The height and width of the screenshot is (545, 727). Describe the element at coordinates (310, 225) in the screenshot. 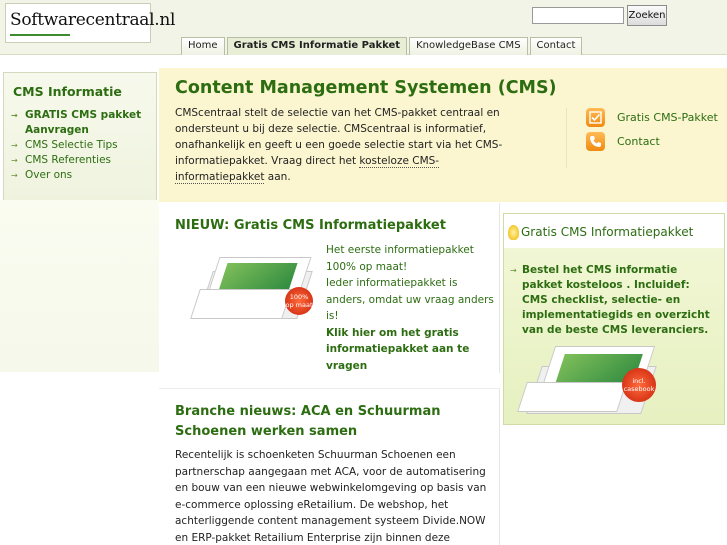

I see `news-card-title: NIEUW: Gratis CMS Informatiepakket` at that location.